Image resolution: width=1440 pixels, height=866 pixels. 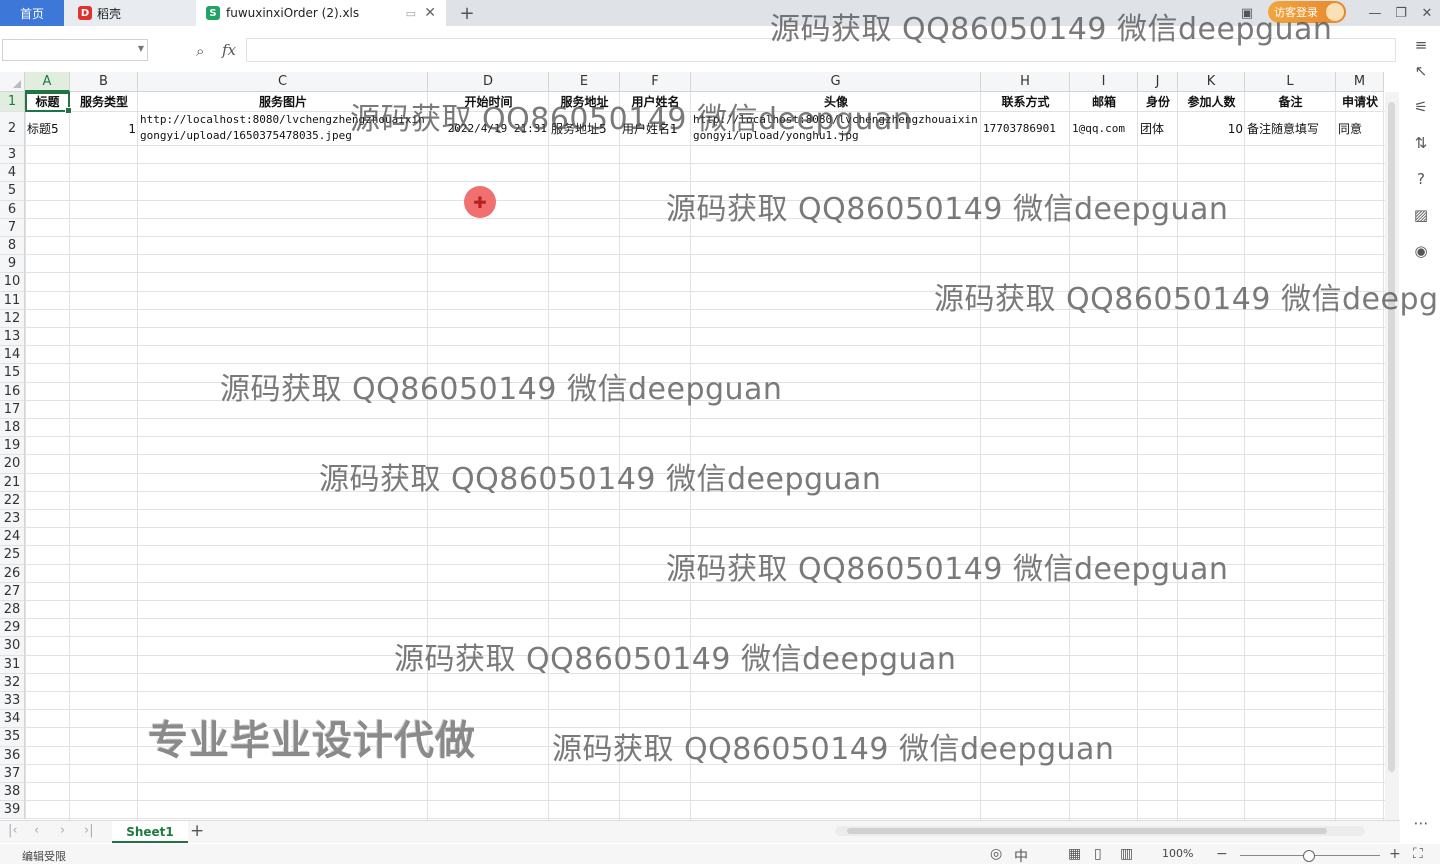 I want to click on row-header-7: 7, so click(x=12, y=227).